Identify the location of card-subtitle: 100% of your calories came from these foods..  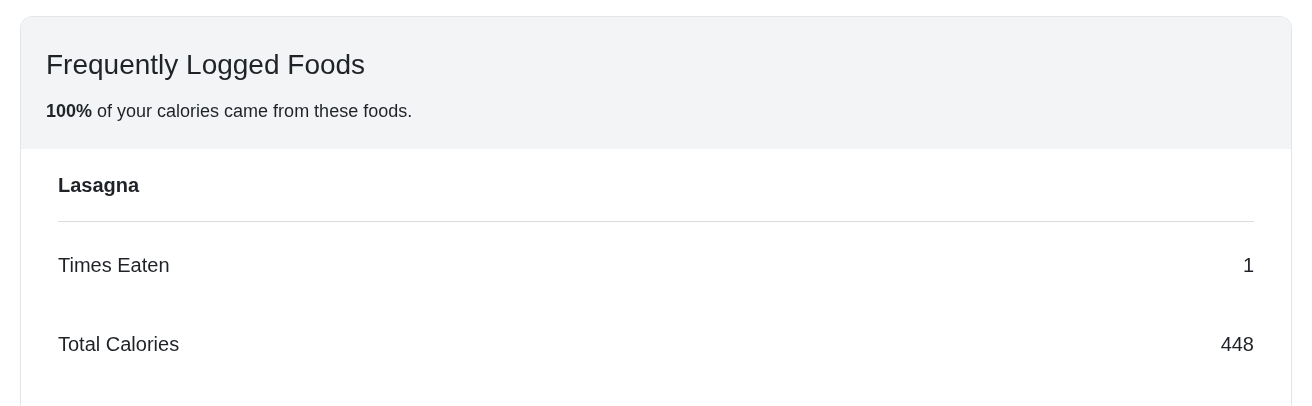
(230, 111).